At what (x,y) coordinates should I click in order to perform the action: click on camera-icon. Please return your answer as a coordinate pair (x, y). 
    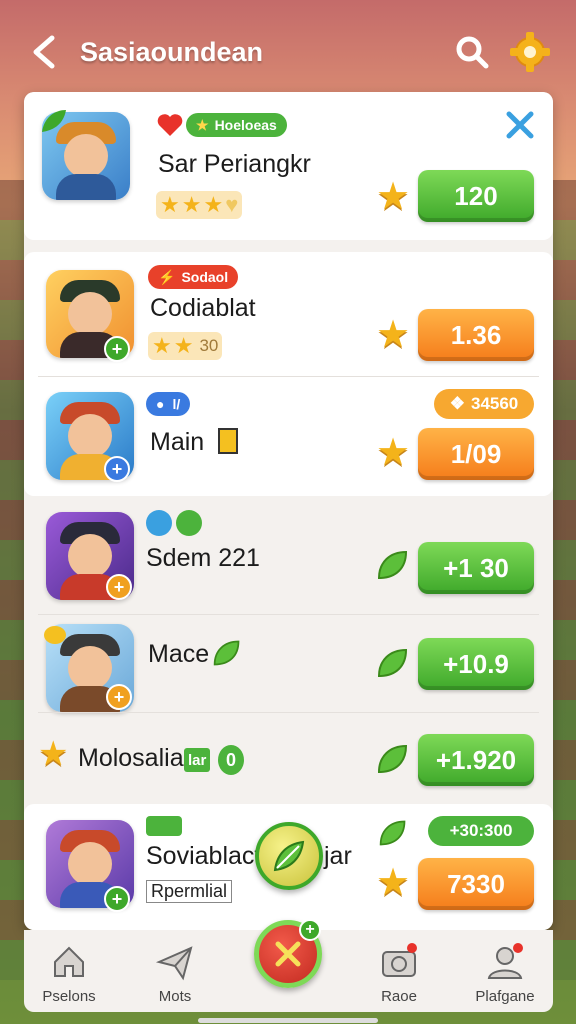
    Looking at the image, I should click on (399, 960).